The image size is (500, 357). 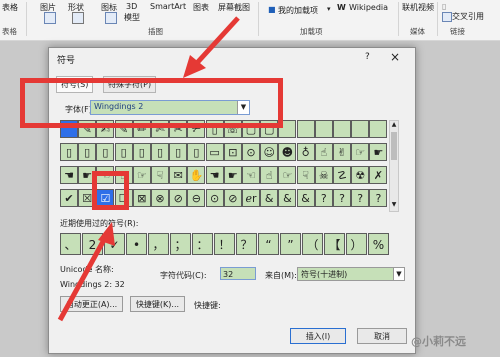 What do you see at coordinates (438, 341) in the screenshot?
I see `watermark: @小莉不远` at bounding box center [438, 341].